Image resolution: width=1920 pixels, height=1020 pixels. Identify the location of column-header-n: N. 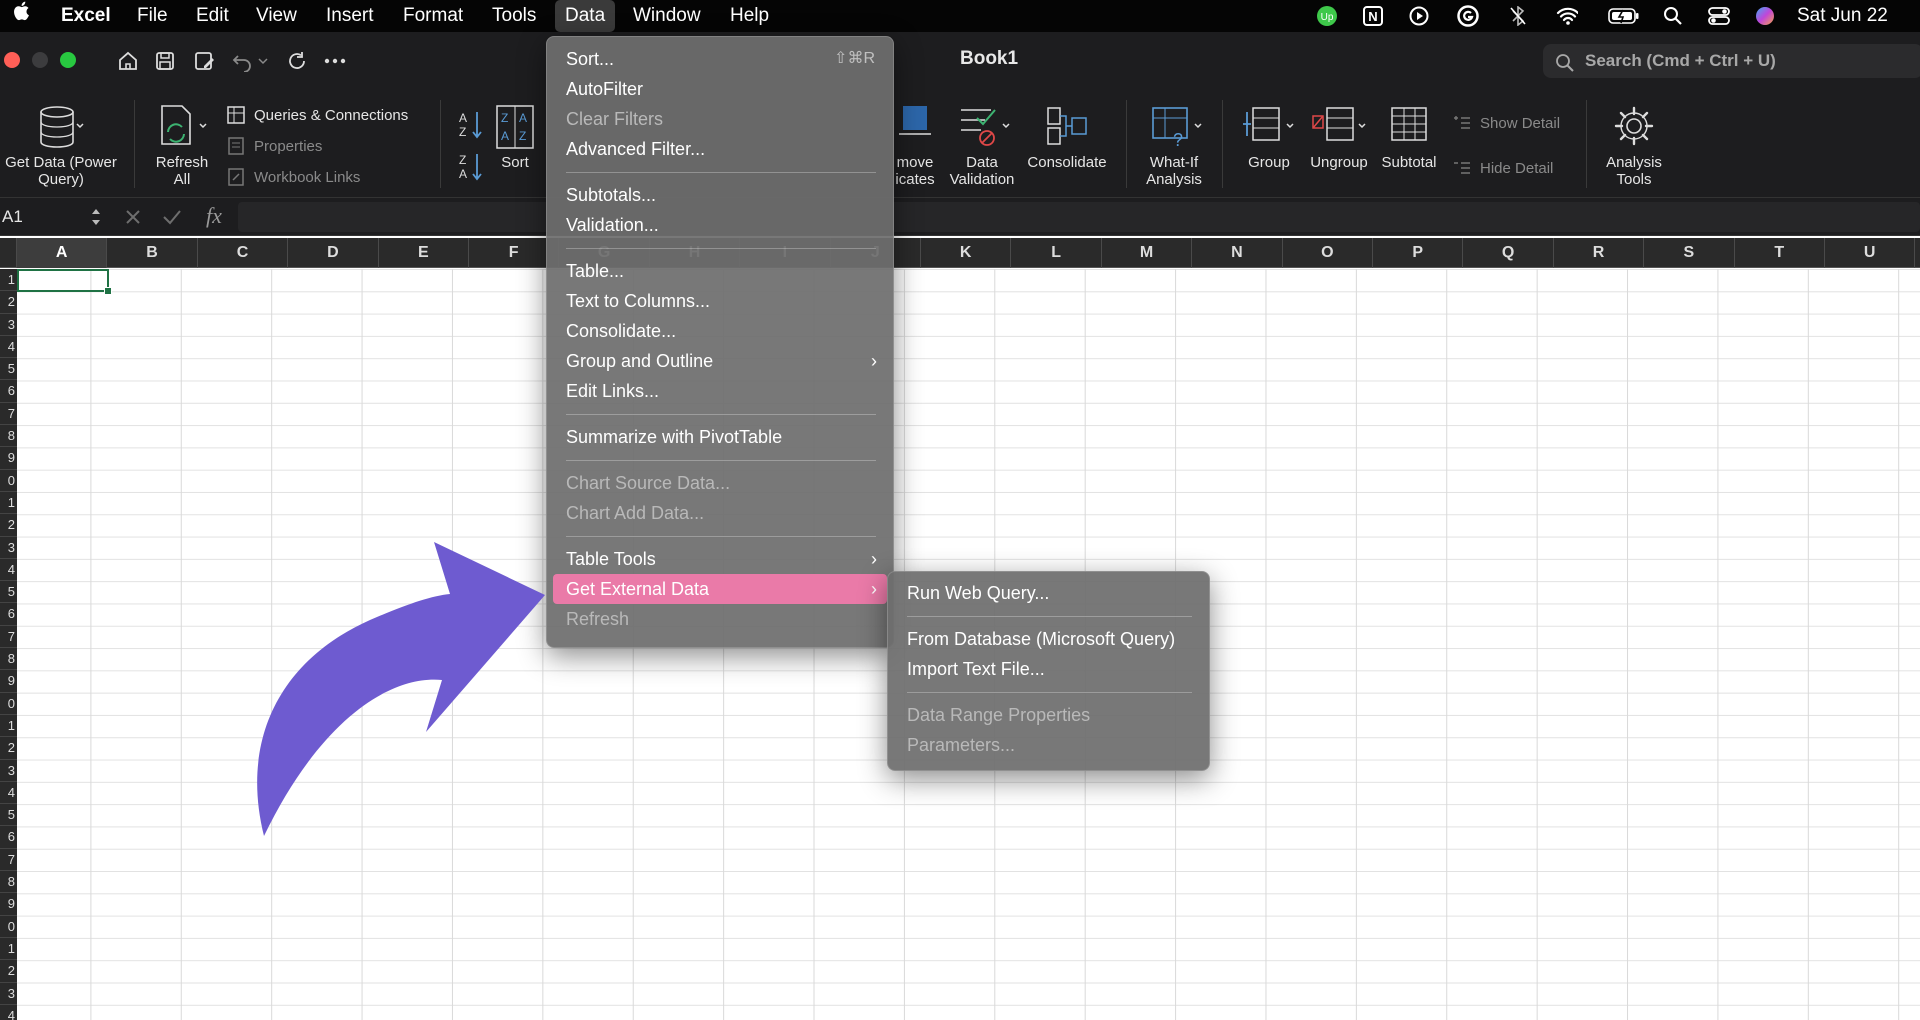
(1237, 253).